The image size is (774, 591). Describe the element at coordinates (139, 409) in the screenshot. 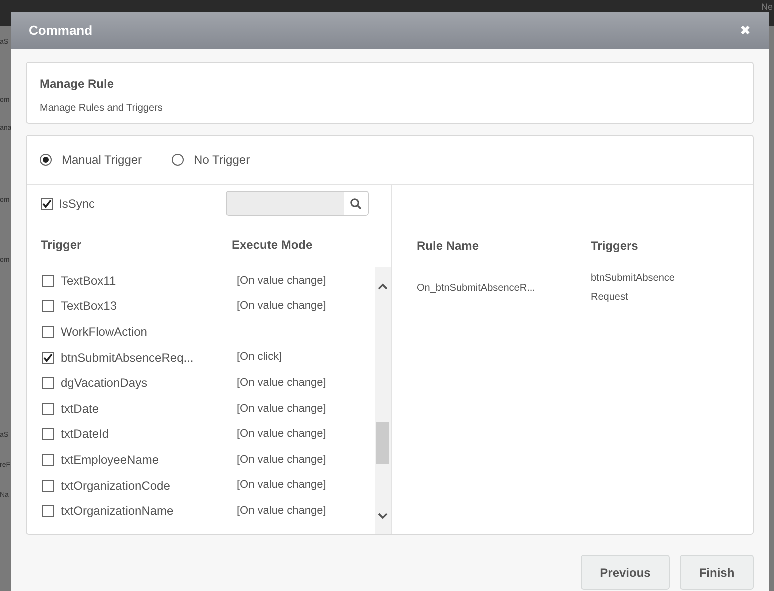

I see `trigger-checkbox: txtDate` at that location.